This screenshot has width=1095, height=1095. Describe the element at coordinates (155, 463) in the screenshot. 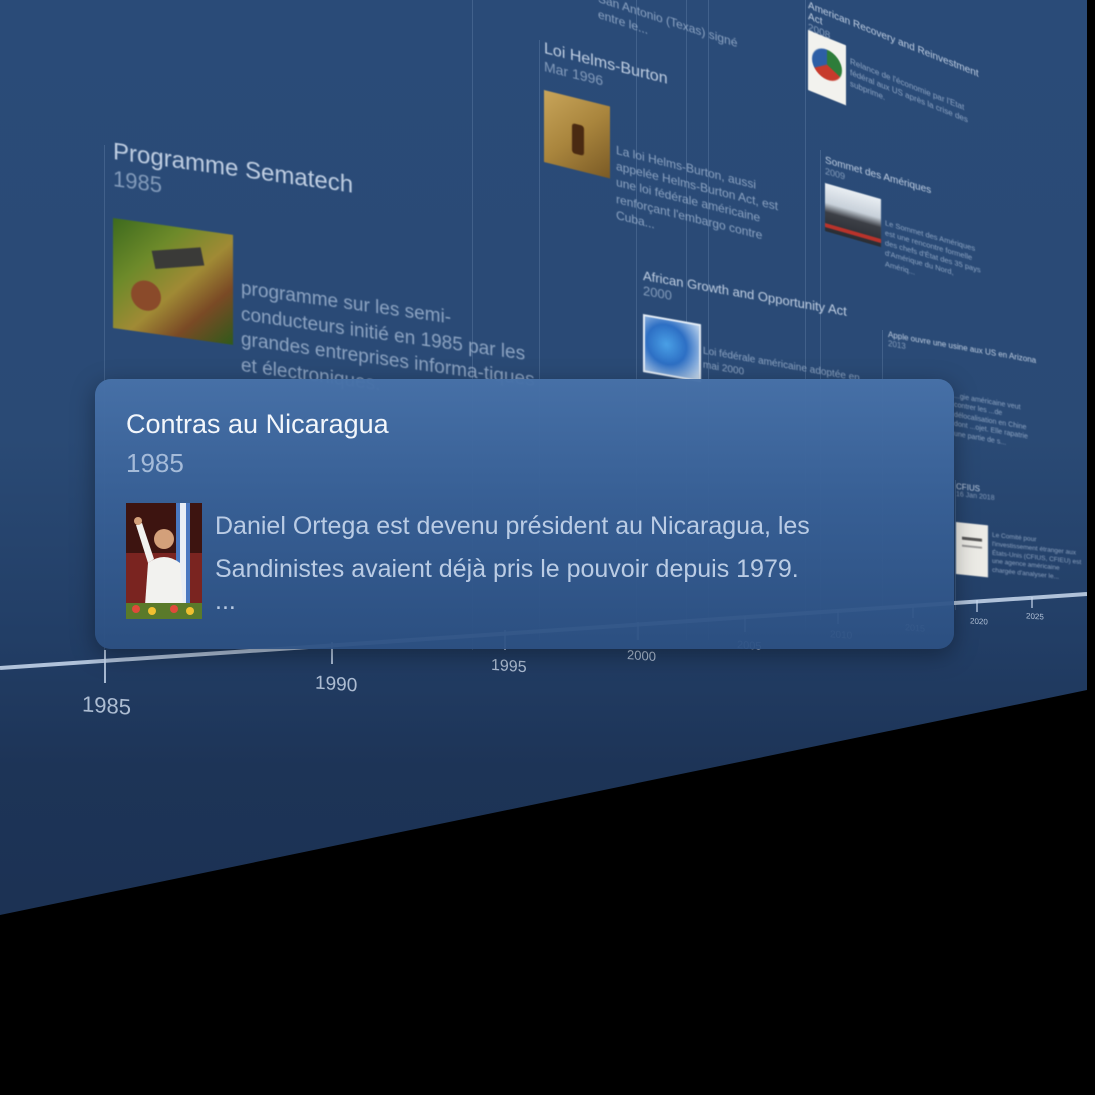

I see `popup-date: 1985` at that location.